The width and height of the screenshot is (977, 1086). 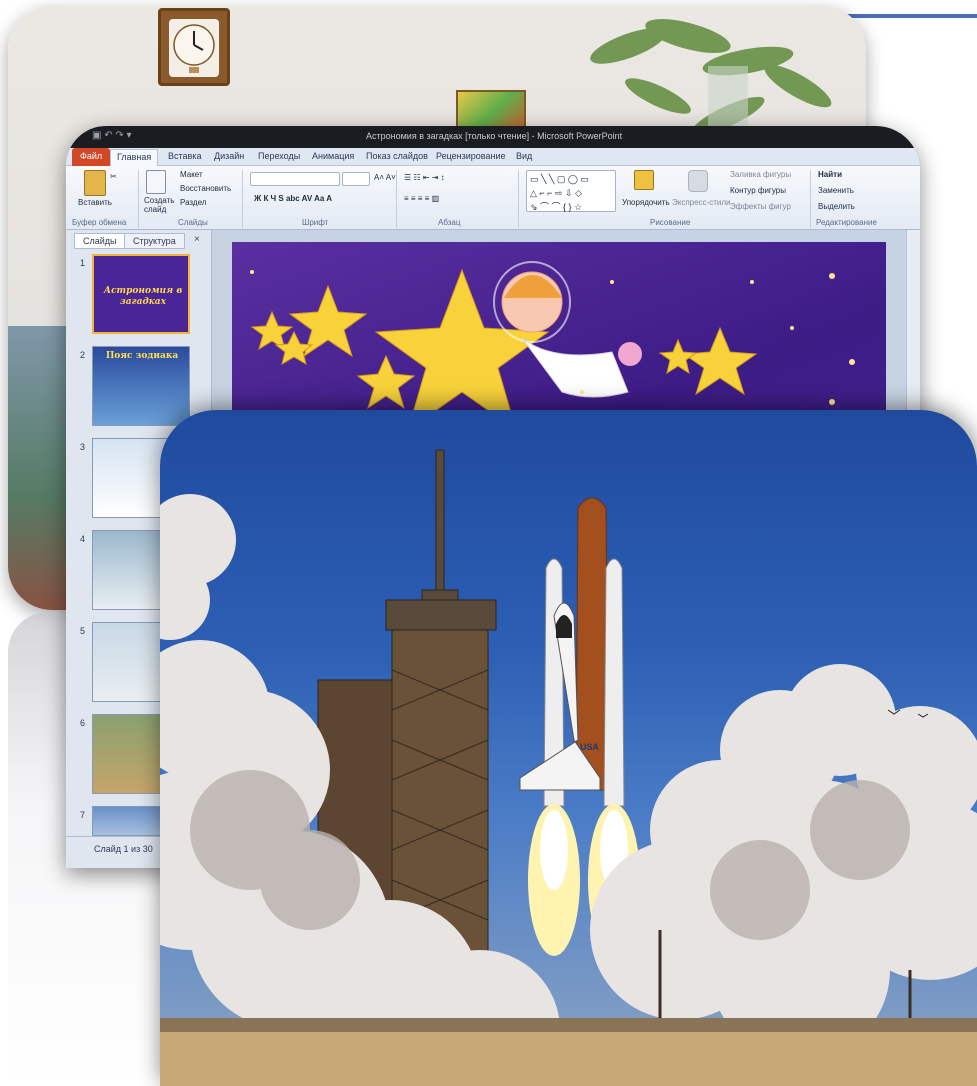 I want to click on shape-effects-button: Эффекты фигур, so click(x=760, y=206).